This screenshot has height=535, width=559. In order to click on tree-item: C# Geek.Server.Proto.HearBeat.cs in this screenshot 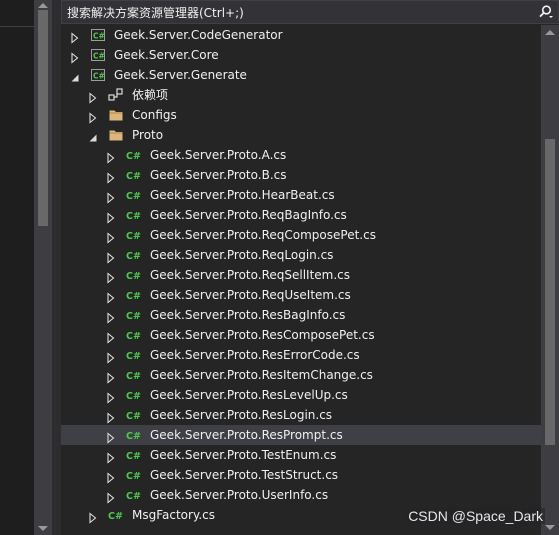, I will do `click(301, 195)`.